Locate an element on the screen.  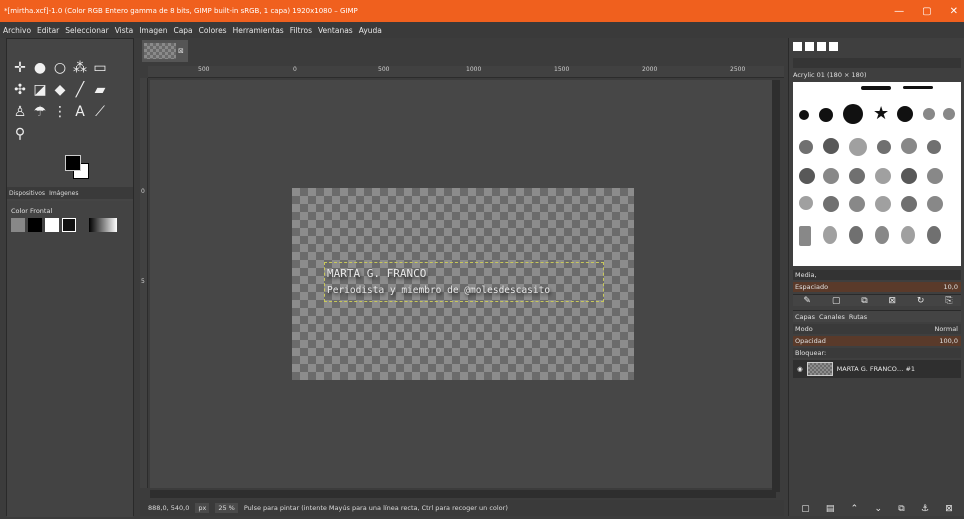
menu-ayuda: Ayuda is located at coordinates (370, 30).